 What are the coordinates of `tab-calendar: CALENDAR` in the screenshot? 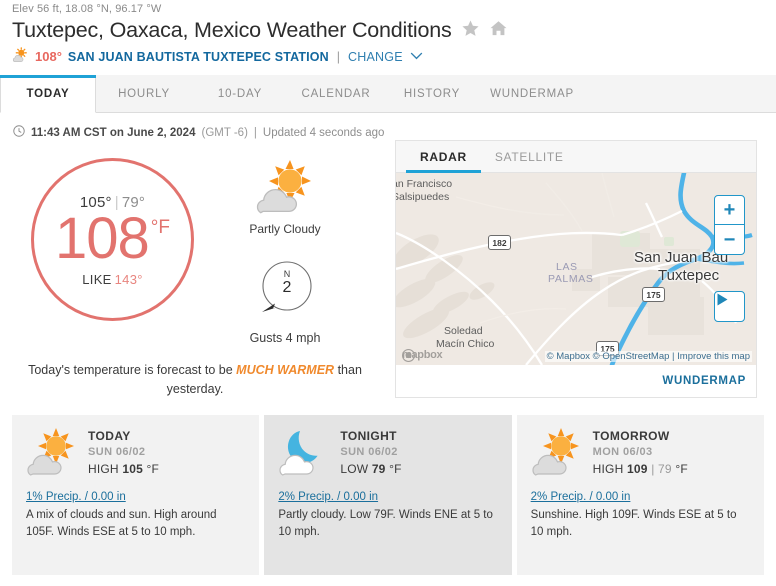 It's located at (336, 93).